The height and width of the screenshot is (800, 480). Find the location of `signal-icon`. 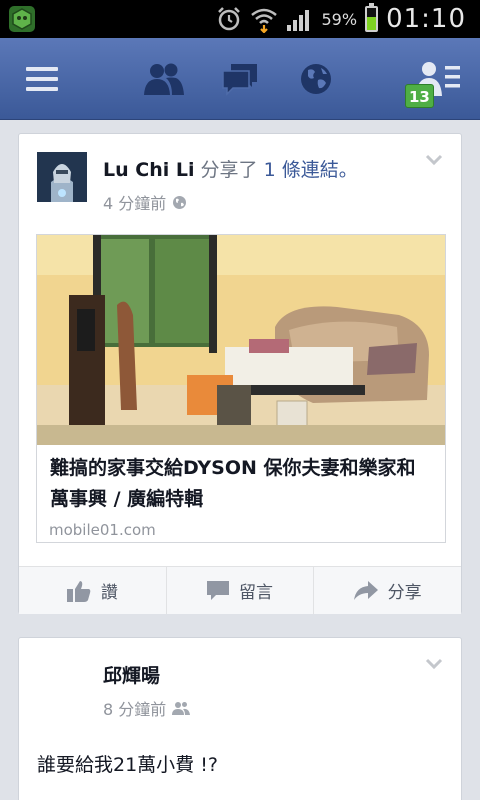

signal-icon is located at coordinates (297, 20).